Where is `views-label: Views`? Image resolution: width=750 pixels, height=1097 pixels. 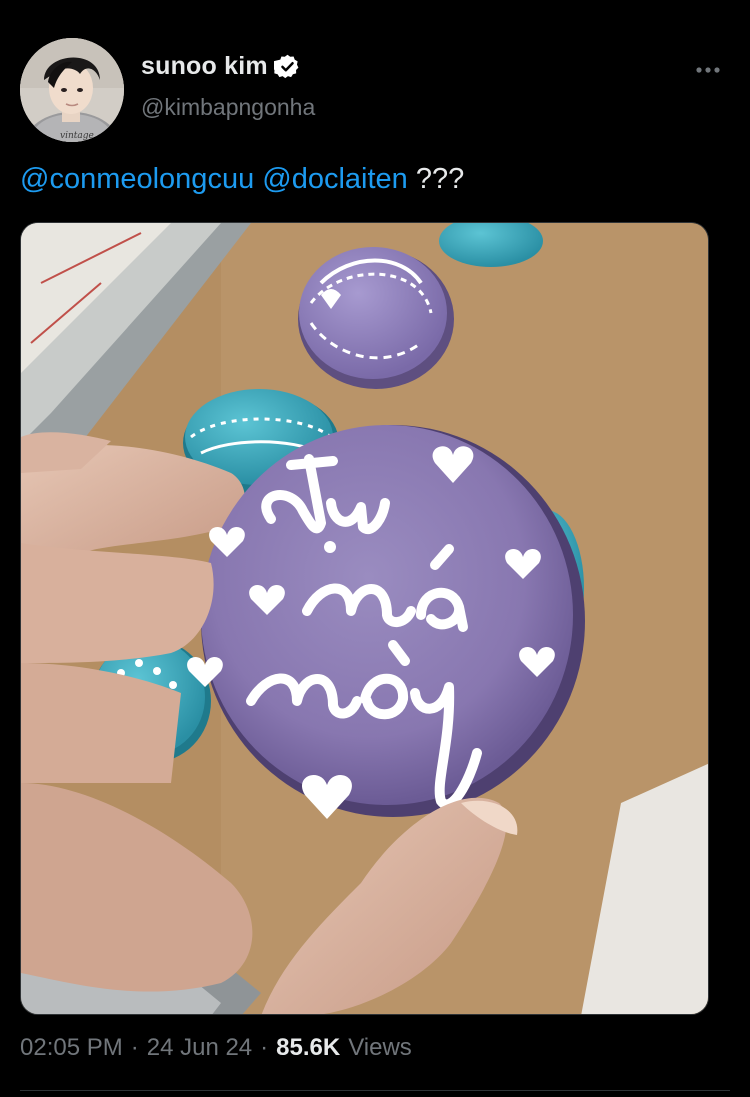 views-label: Views is located at coordinates (380, 1047).